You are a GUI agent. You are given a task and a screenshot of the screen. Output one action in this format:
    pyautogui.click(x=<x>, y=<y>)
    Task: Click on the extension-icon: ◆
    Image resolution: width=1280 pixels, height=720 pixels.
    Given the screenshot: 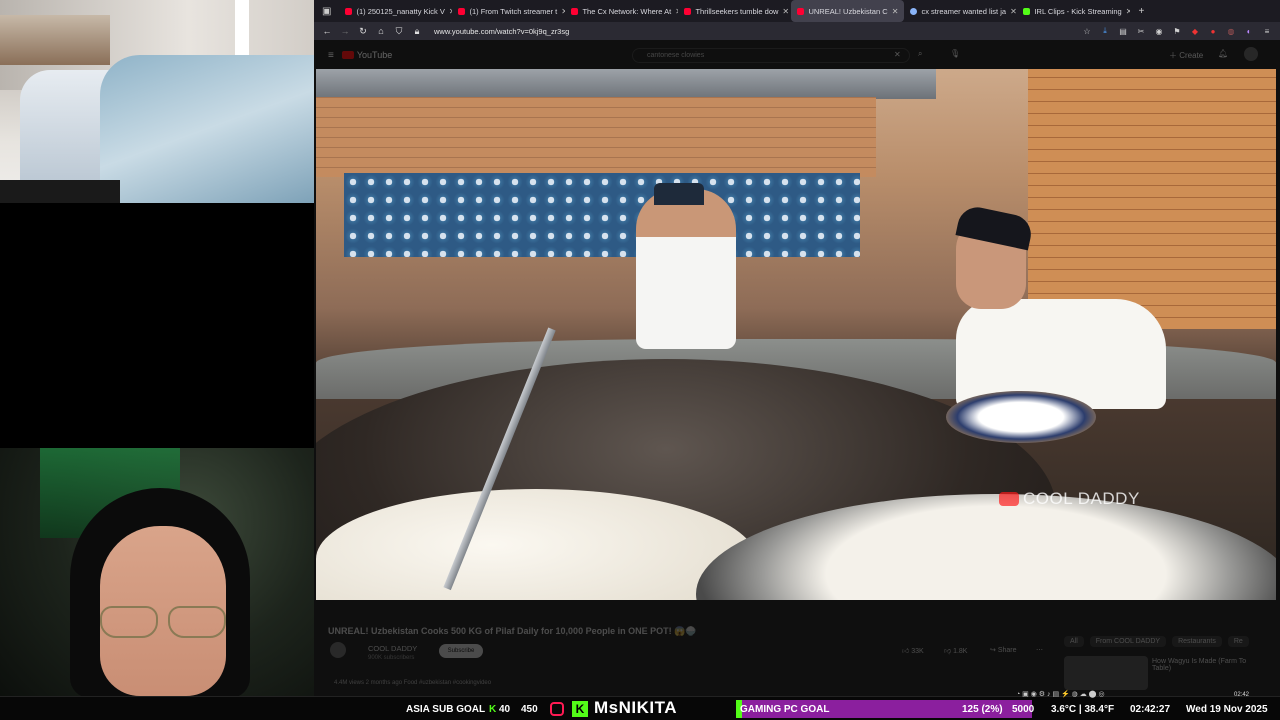 What is the action you would take?
    pyautogui.click(x=1195, y=31)
    